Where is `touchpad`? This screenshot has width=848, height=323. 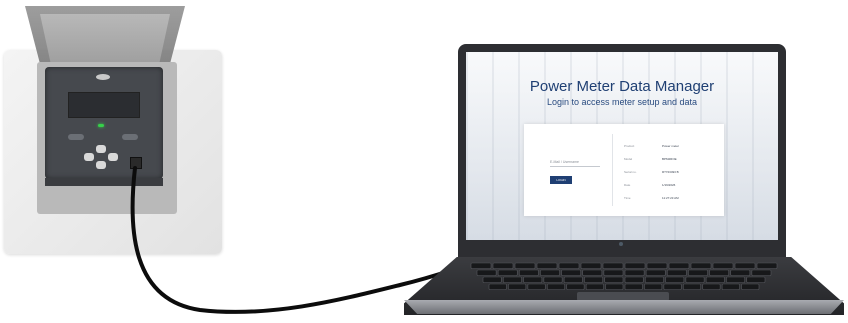
touchpad is located at coordinates (623, 296).